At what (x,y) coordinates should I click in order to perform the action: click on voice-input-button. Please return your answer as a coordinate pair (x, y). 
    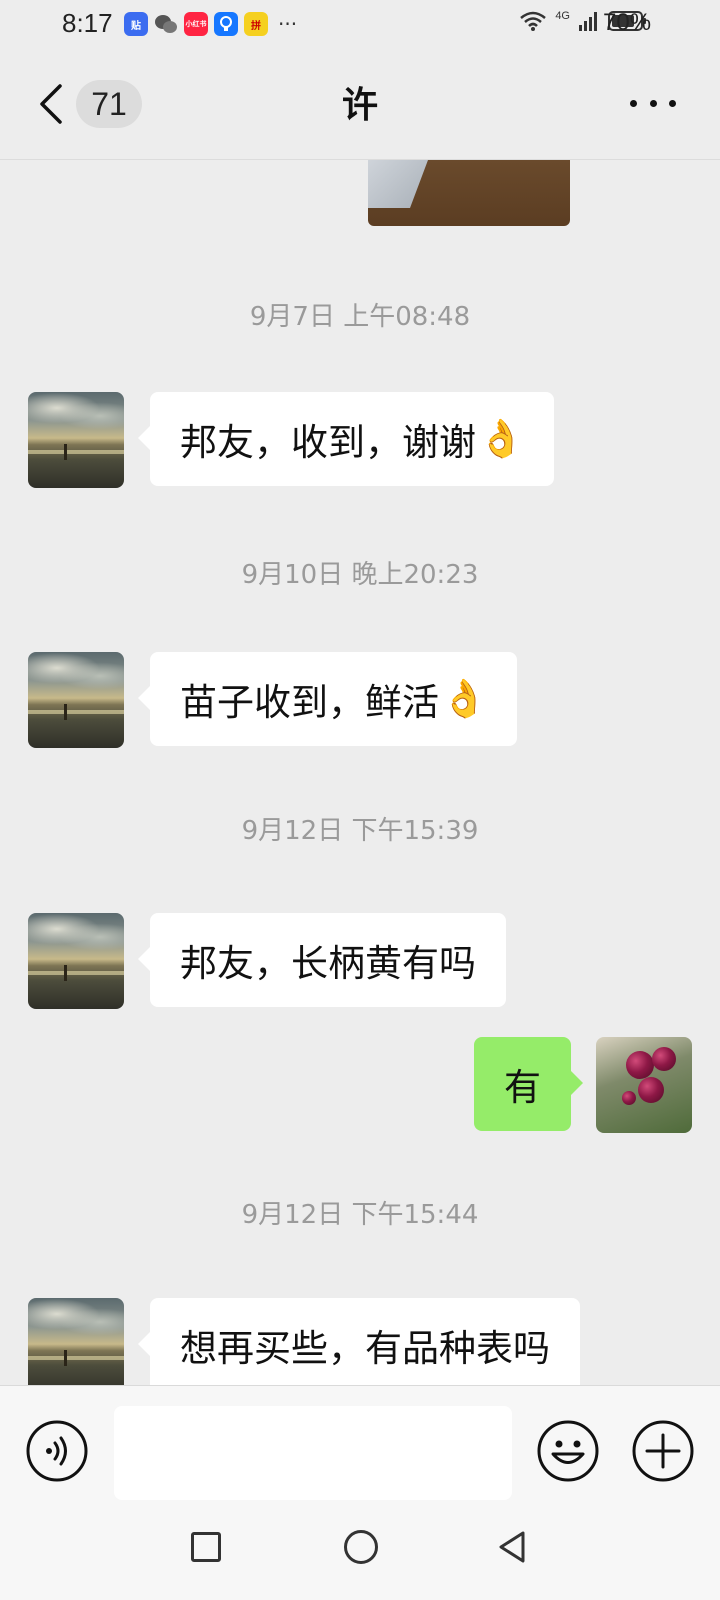
    Looking at the image, I should click on (57, 1451).